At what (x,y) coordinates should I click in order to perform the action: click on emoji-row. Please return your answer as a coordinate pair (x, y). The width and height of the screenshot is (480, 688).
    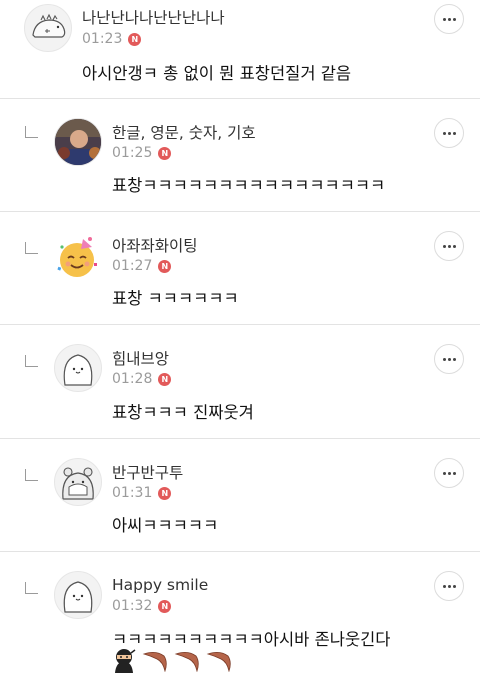
    Looking at the image, I should click on (172, 663).